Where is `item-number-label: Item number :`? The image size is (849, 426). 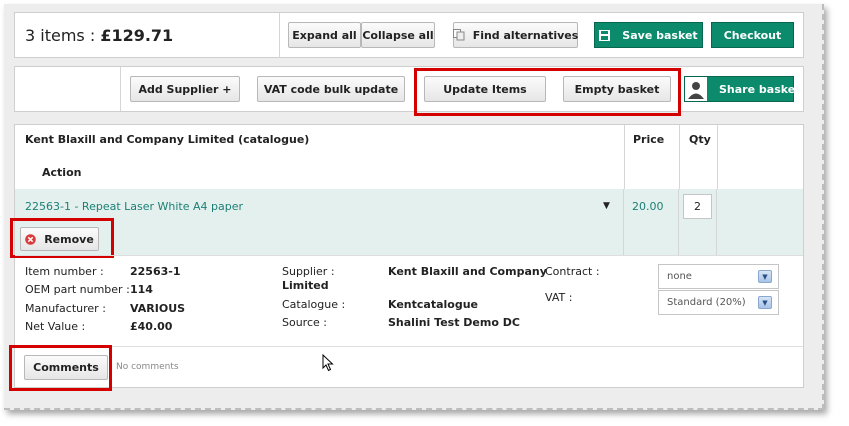
item-number-label: Item number : is located at coordinates (64, 271).